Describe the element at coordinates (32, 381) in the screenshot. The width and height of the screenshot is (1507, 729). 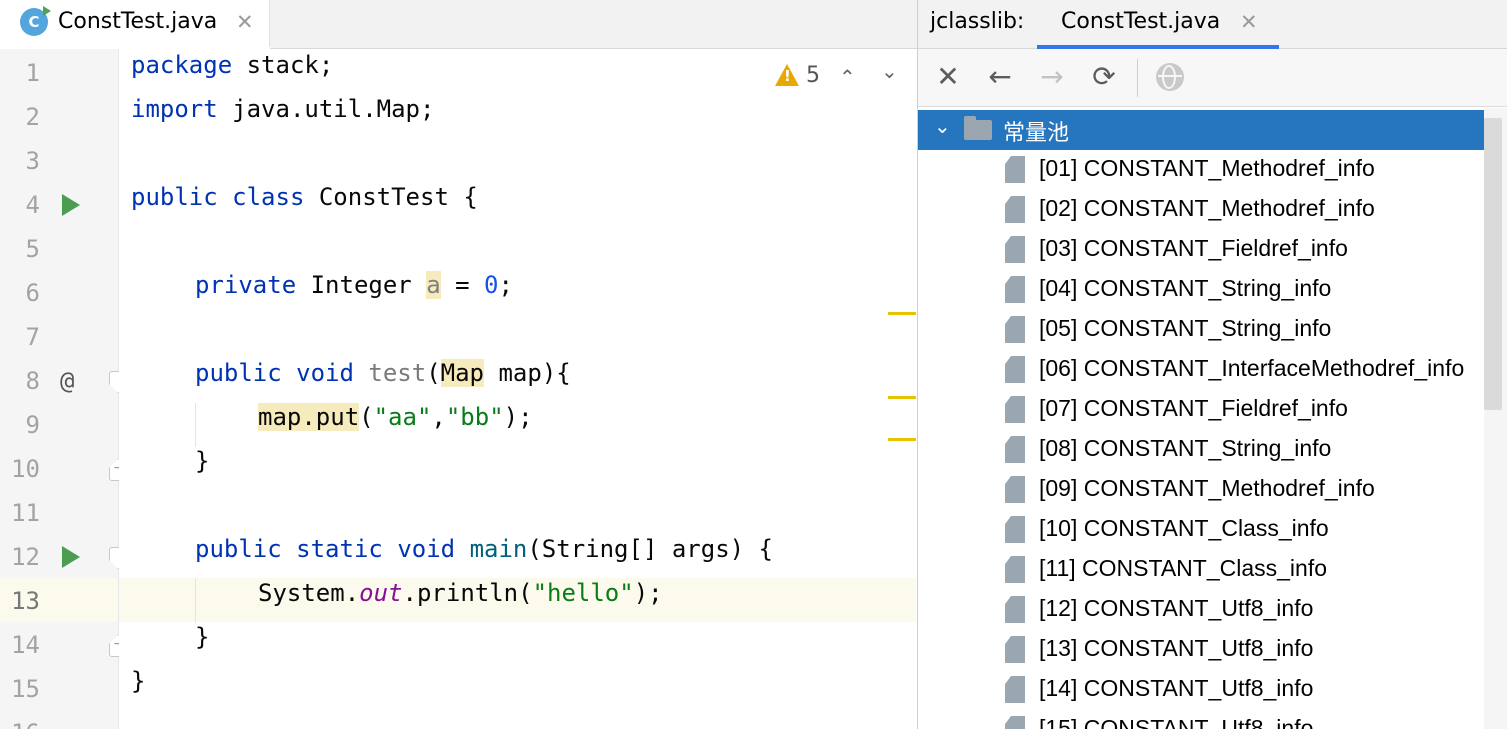
I see `line-number: 8` at that location.